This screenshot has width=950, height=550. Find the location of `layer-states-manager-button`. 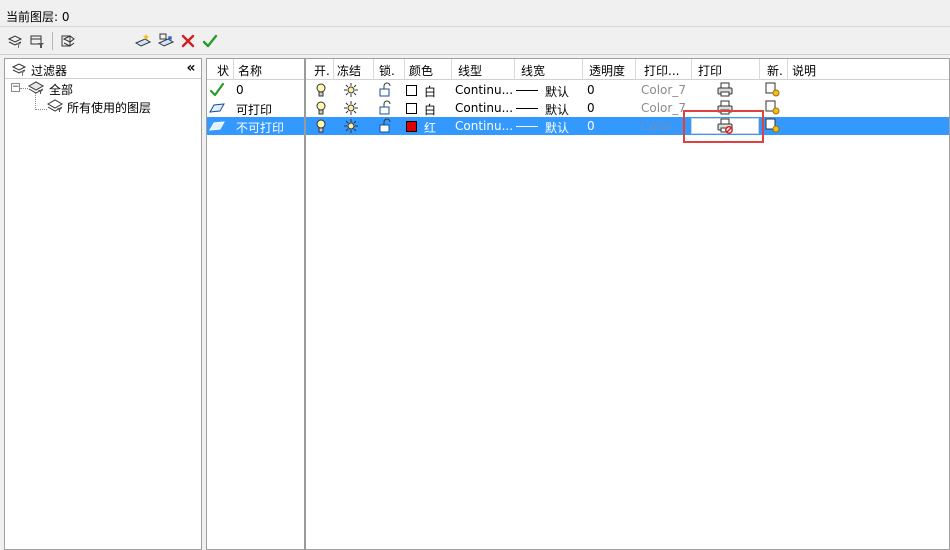

layer-states-manager-button is located at coordinates (68, 41).